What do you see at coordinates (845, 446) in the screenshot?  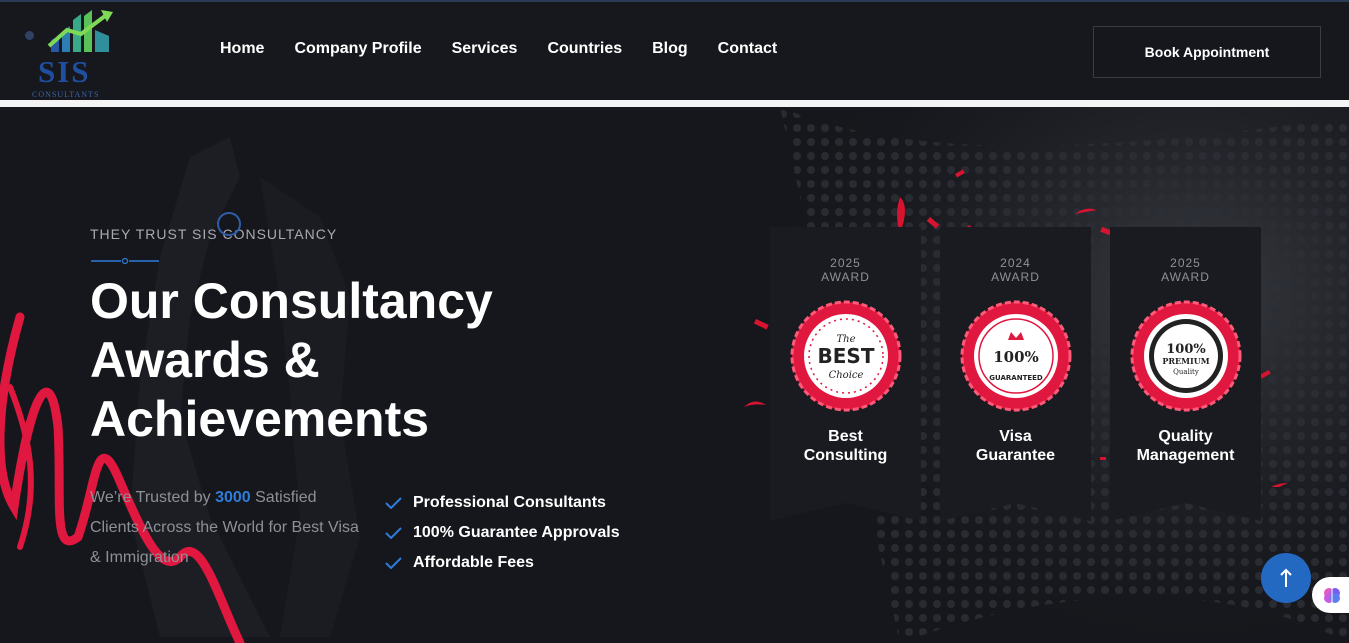 I see `award-title: Best Consulting` at bounding box center [845, 446].